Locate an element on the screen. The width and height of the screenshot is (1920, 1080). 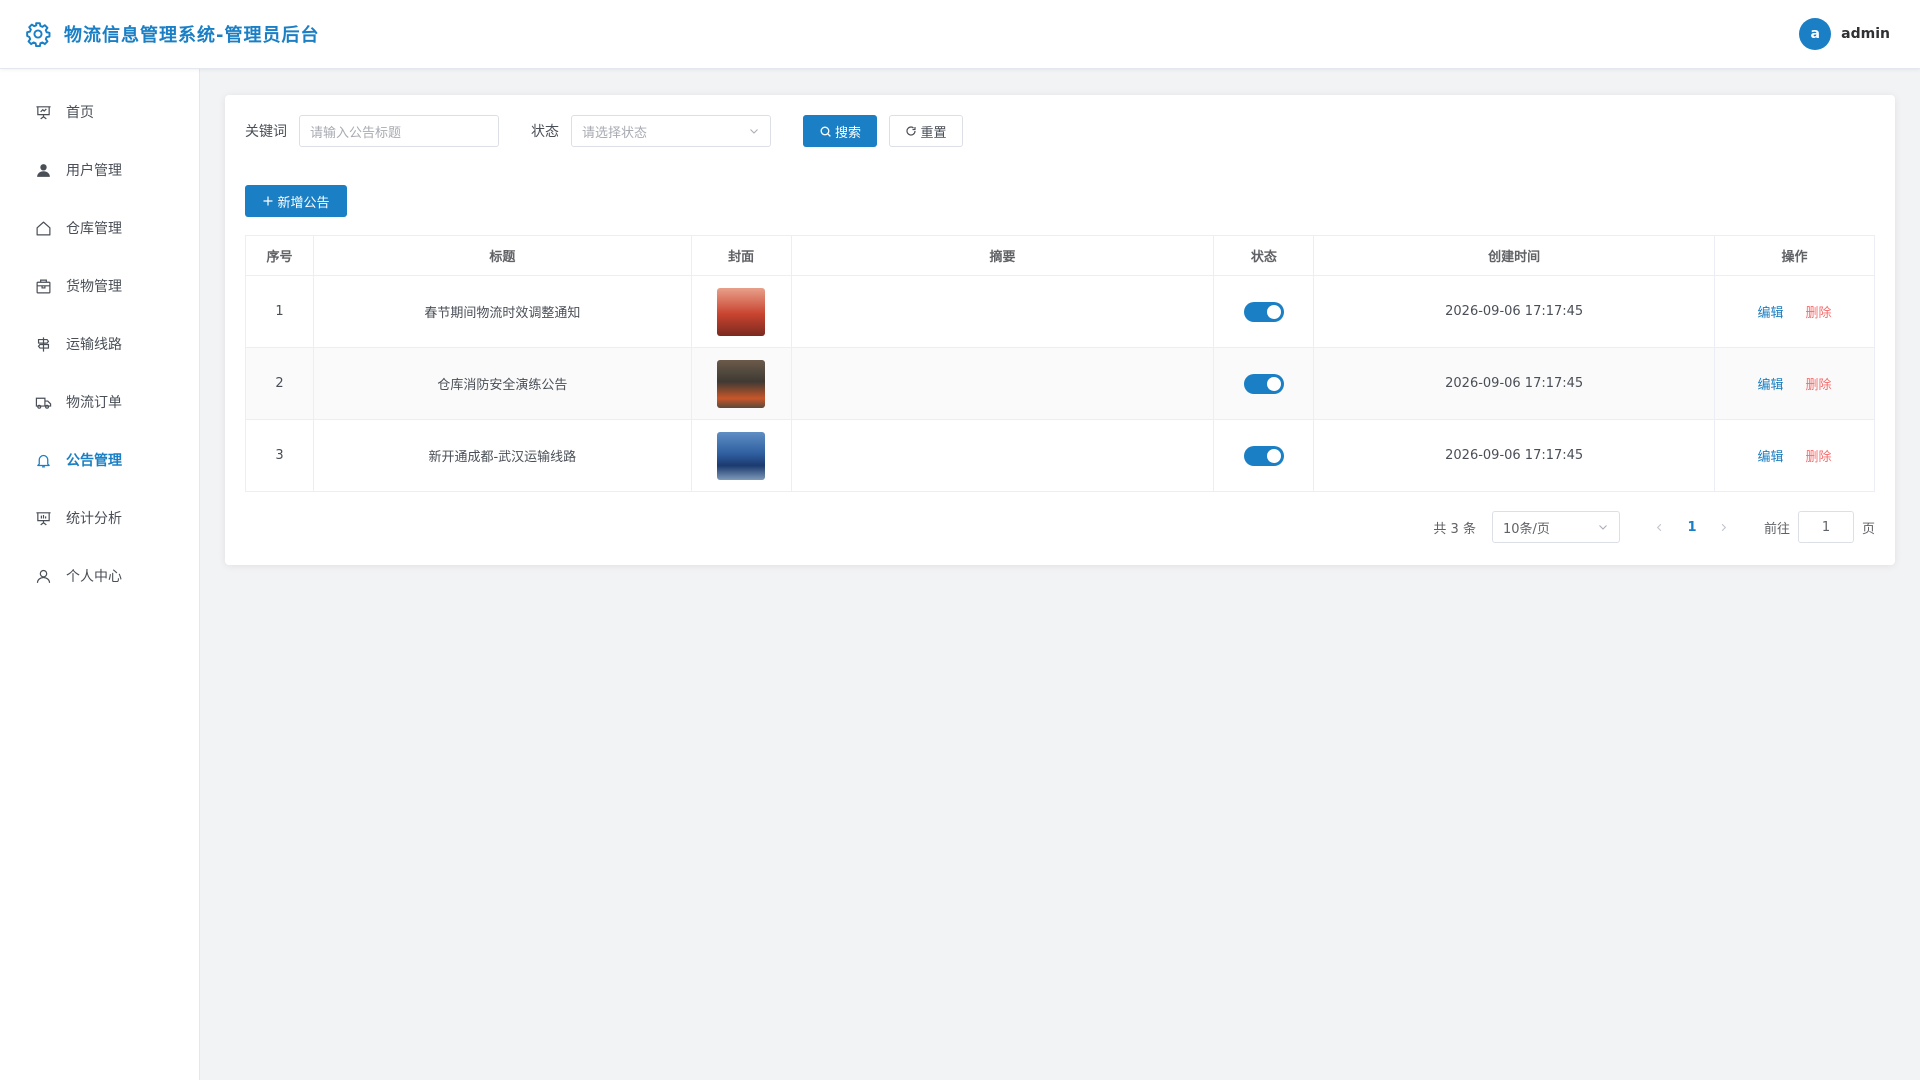
avatar: a is located at coordinates (1815, 34).